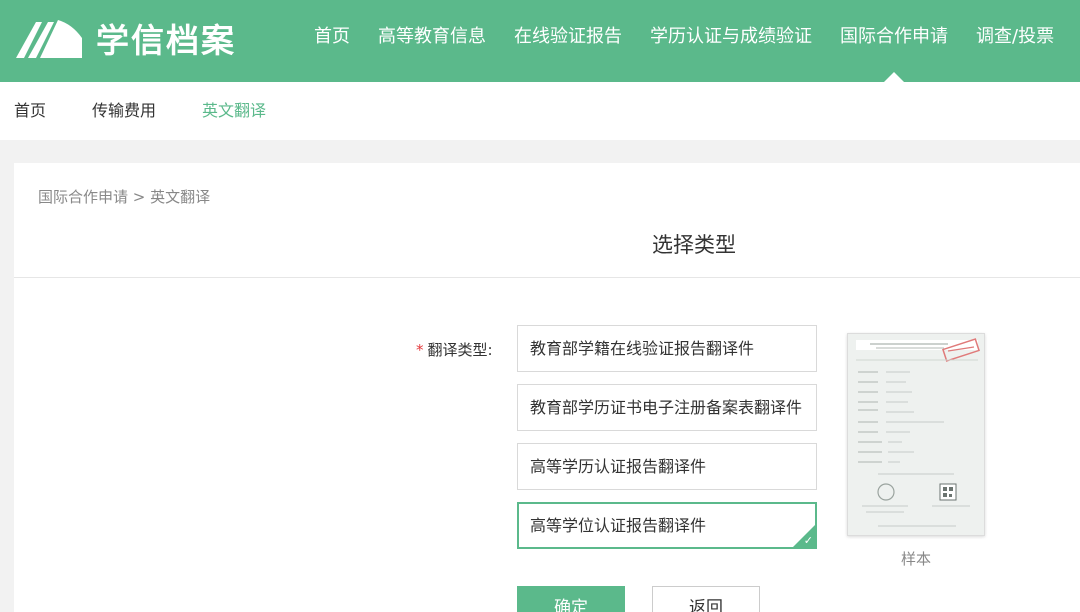 This screenshot has width=1080, height=612. I want to click on sample-label: 样本, so click(915, 559).